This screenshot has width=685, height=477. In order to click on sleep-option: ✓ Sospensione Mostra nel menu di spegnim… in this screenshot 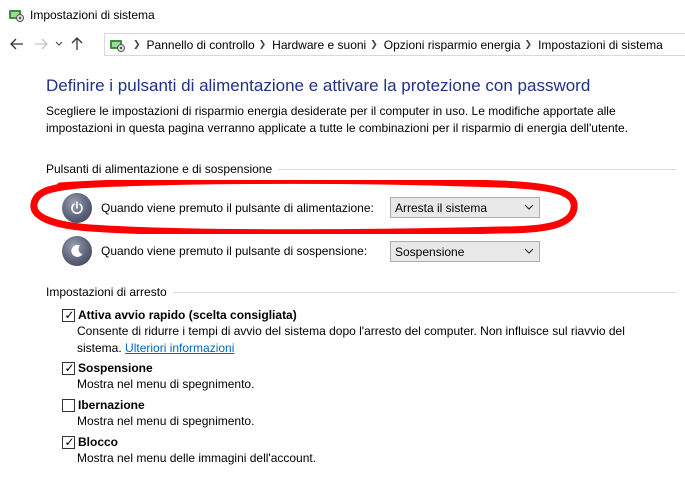, I will do `click(367, 376)`.